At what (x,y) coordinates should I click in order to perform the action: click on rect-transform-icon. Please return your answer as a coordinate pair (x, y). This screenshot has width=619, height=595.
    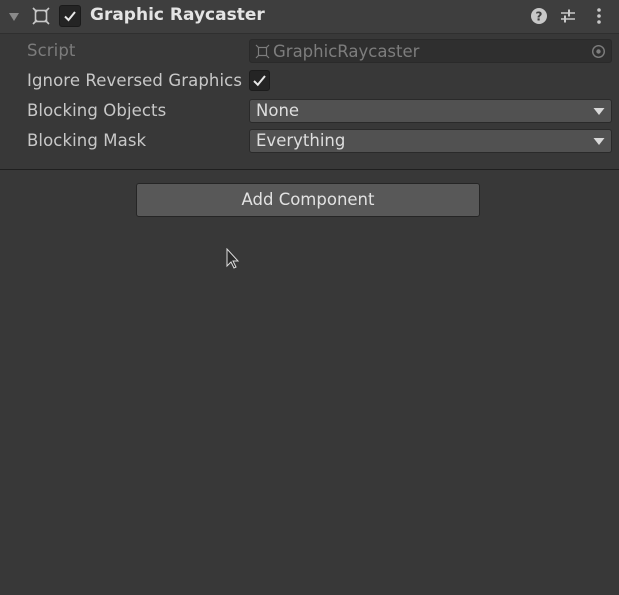
    Looking at the image, I should click on (41, 16).